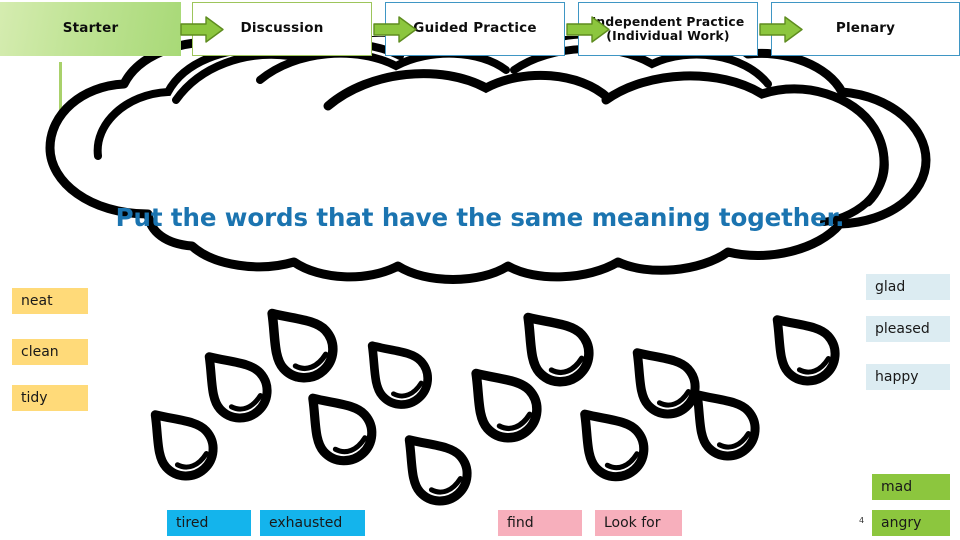 Image resolution: width=960 pixels, height=540 pixels. I want to click on word-card-pleased: pleased, so click(908, 329).